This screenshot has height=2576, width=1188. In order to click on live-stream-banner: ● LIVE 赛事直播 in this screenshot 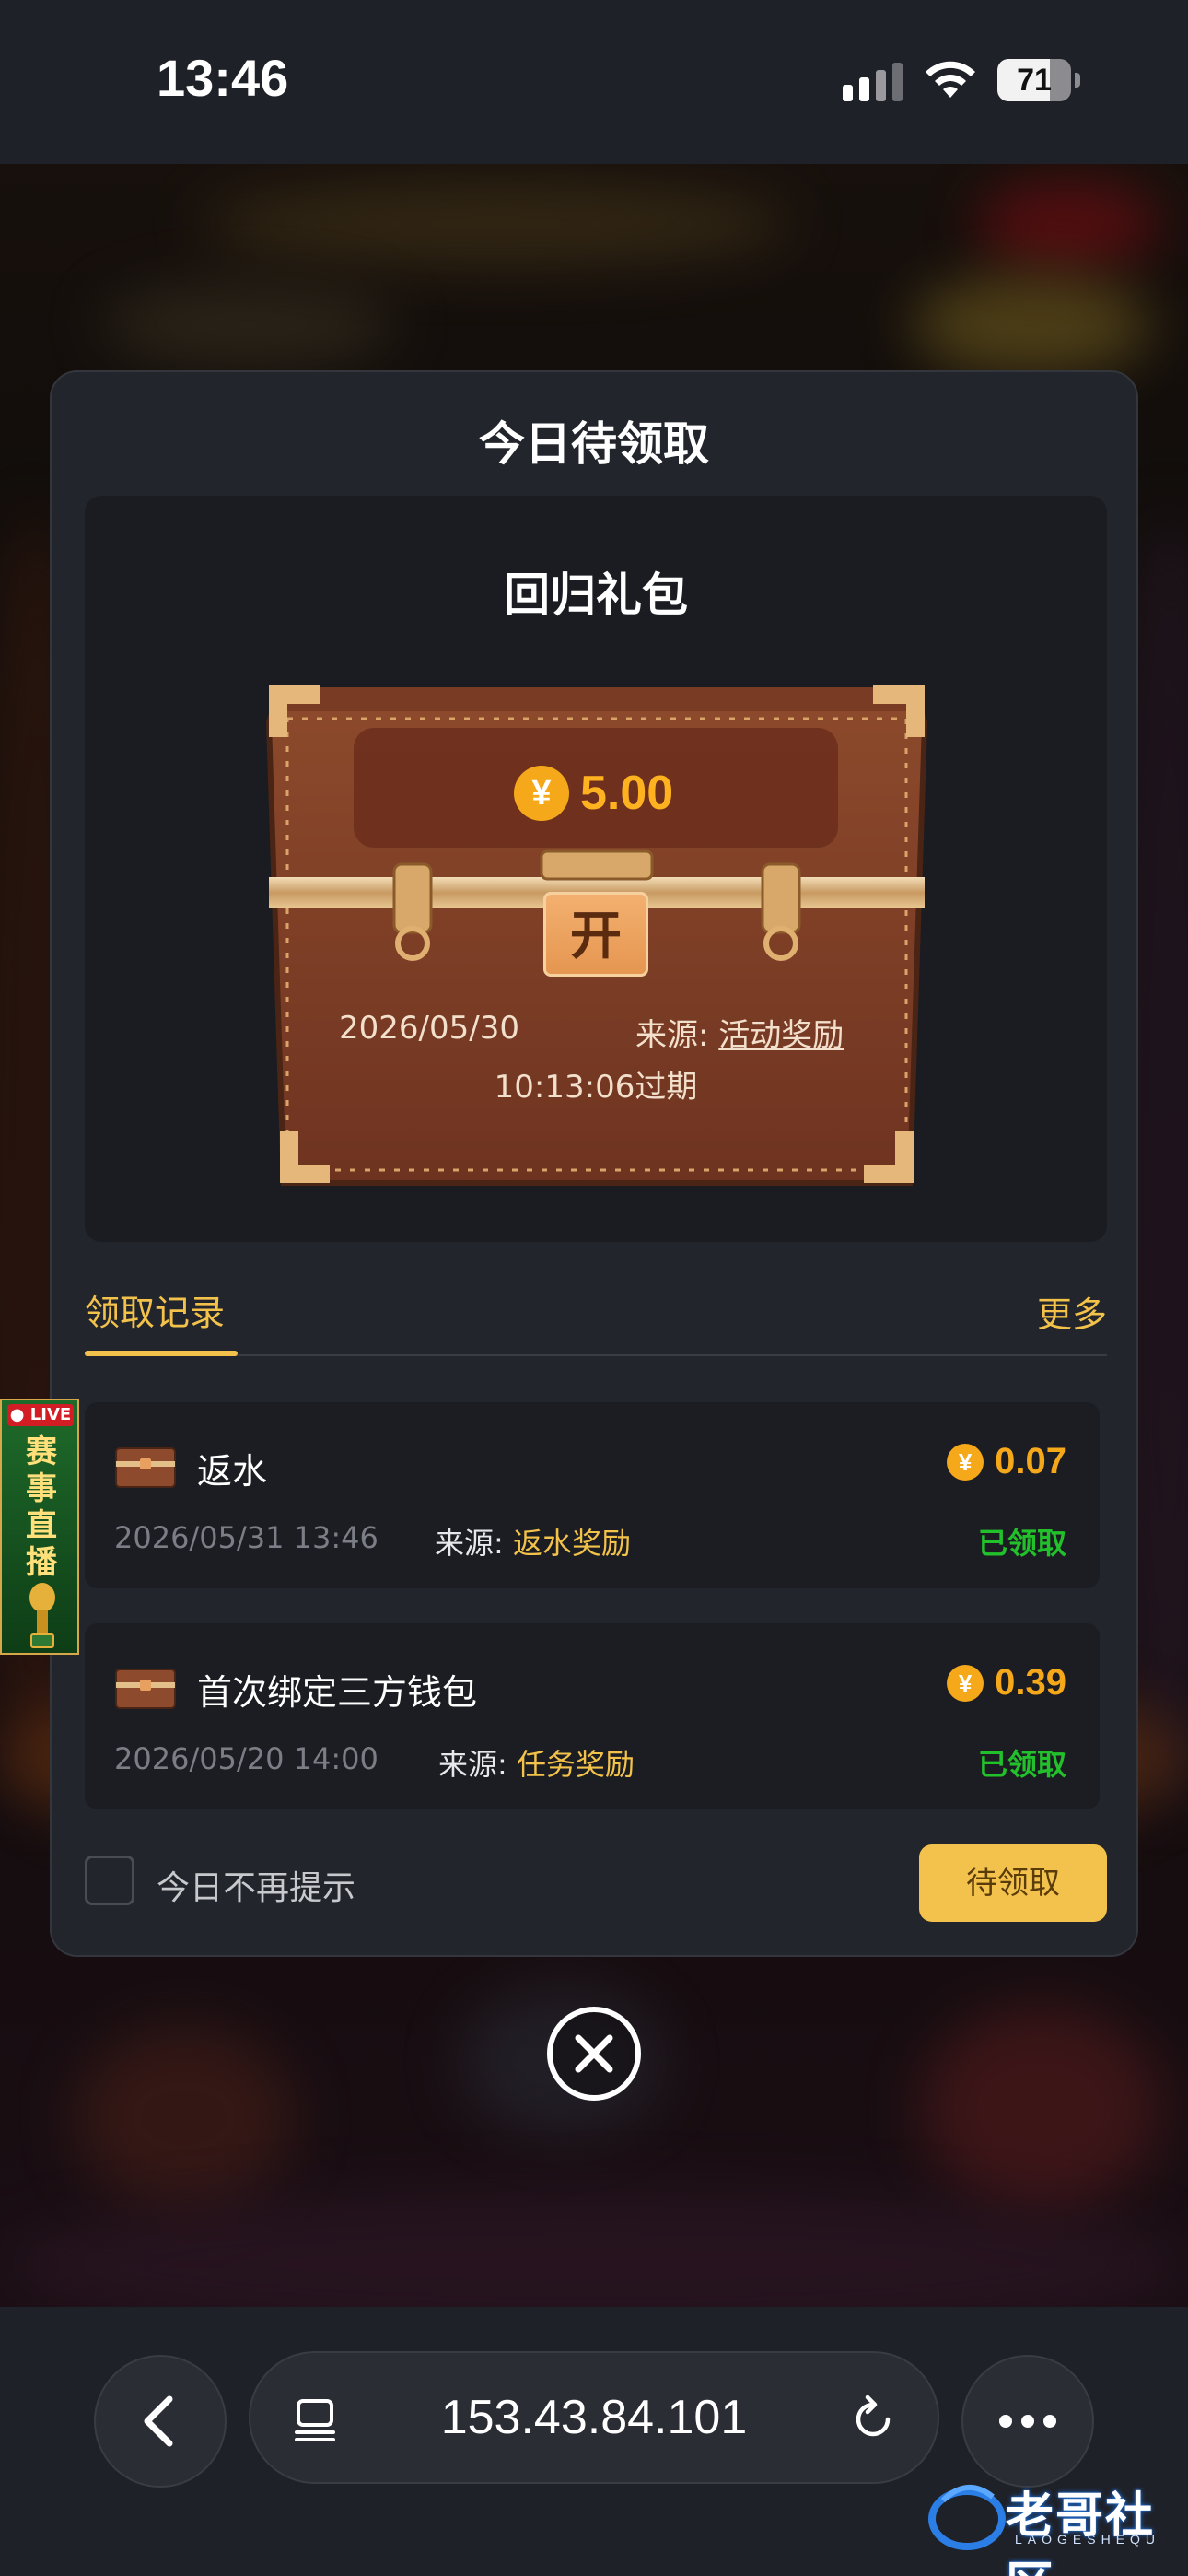, I will do `click(39, 1527)`.